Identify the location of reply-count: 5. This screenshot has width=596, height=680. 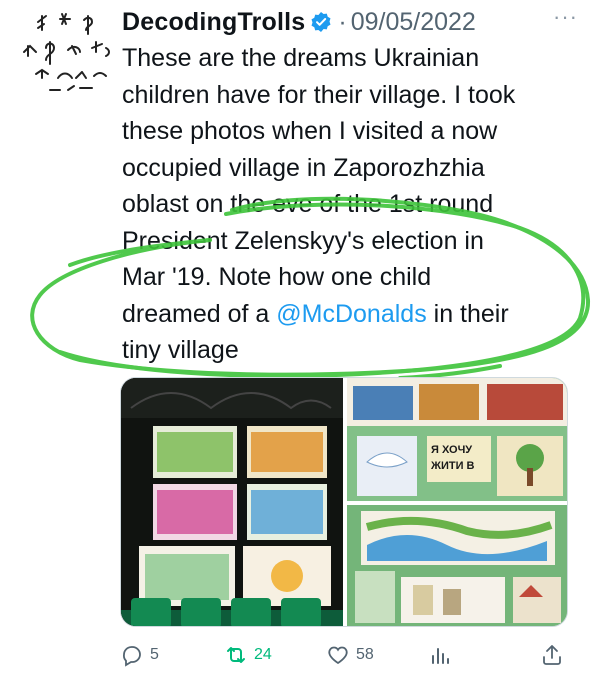
(154, 654).